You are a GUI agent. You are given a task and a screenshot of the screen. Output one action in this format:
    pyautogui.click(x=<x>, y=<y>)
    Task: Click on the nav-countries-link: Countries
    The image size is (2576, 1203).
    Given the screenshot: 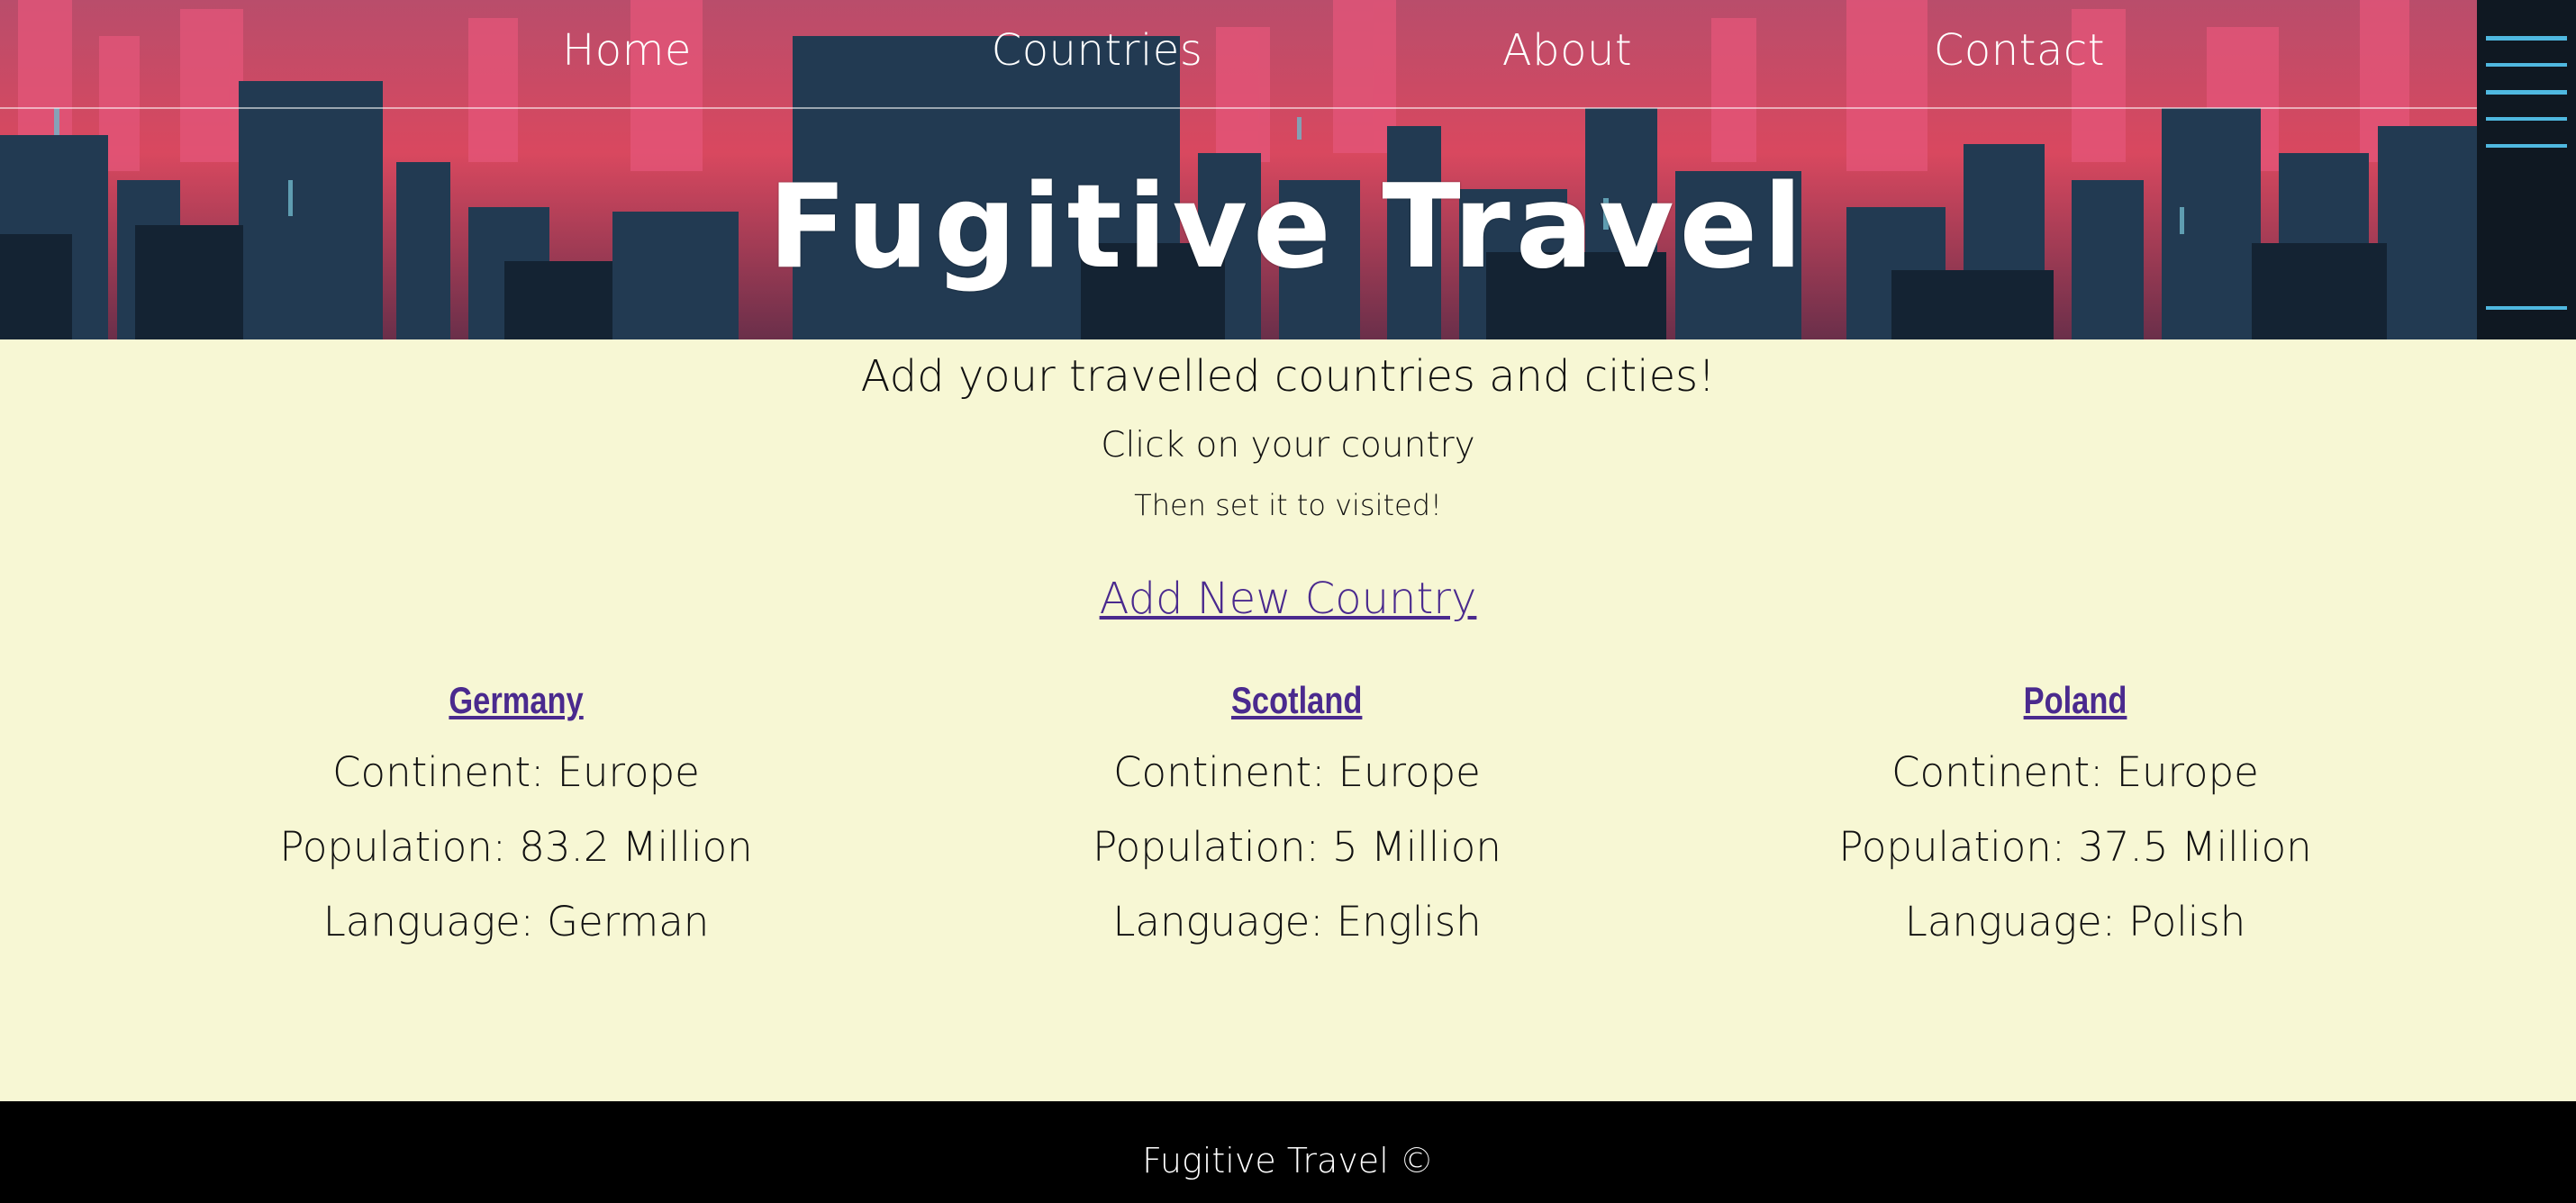 What is the action you would take?
    pyautogui.click(x=1097, y=50)
    